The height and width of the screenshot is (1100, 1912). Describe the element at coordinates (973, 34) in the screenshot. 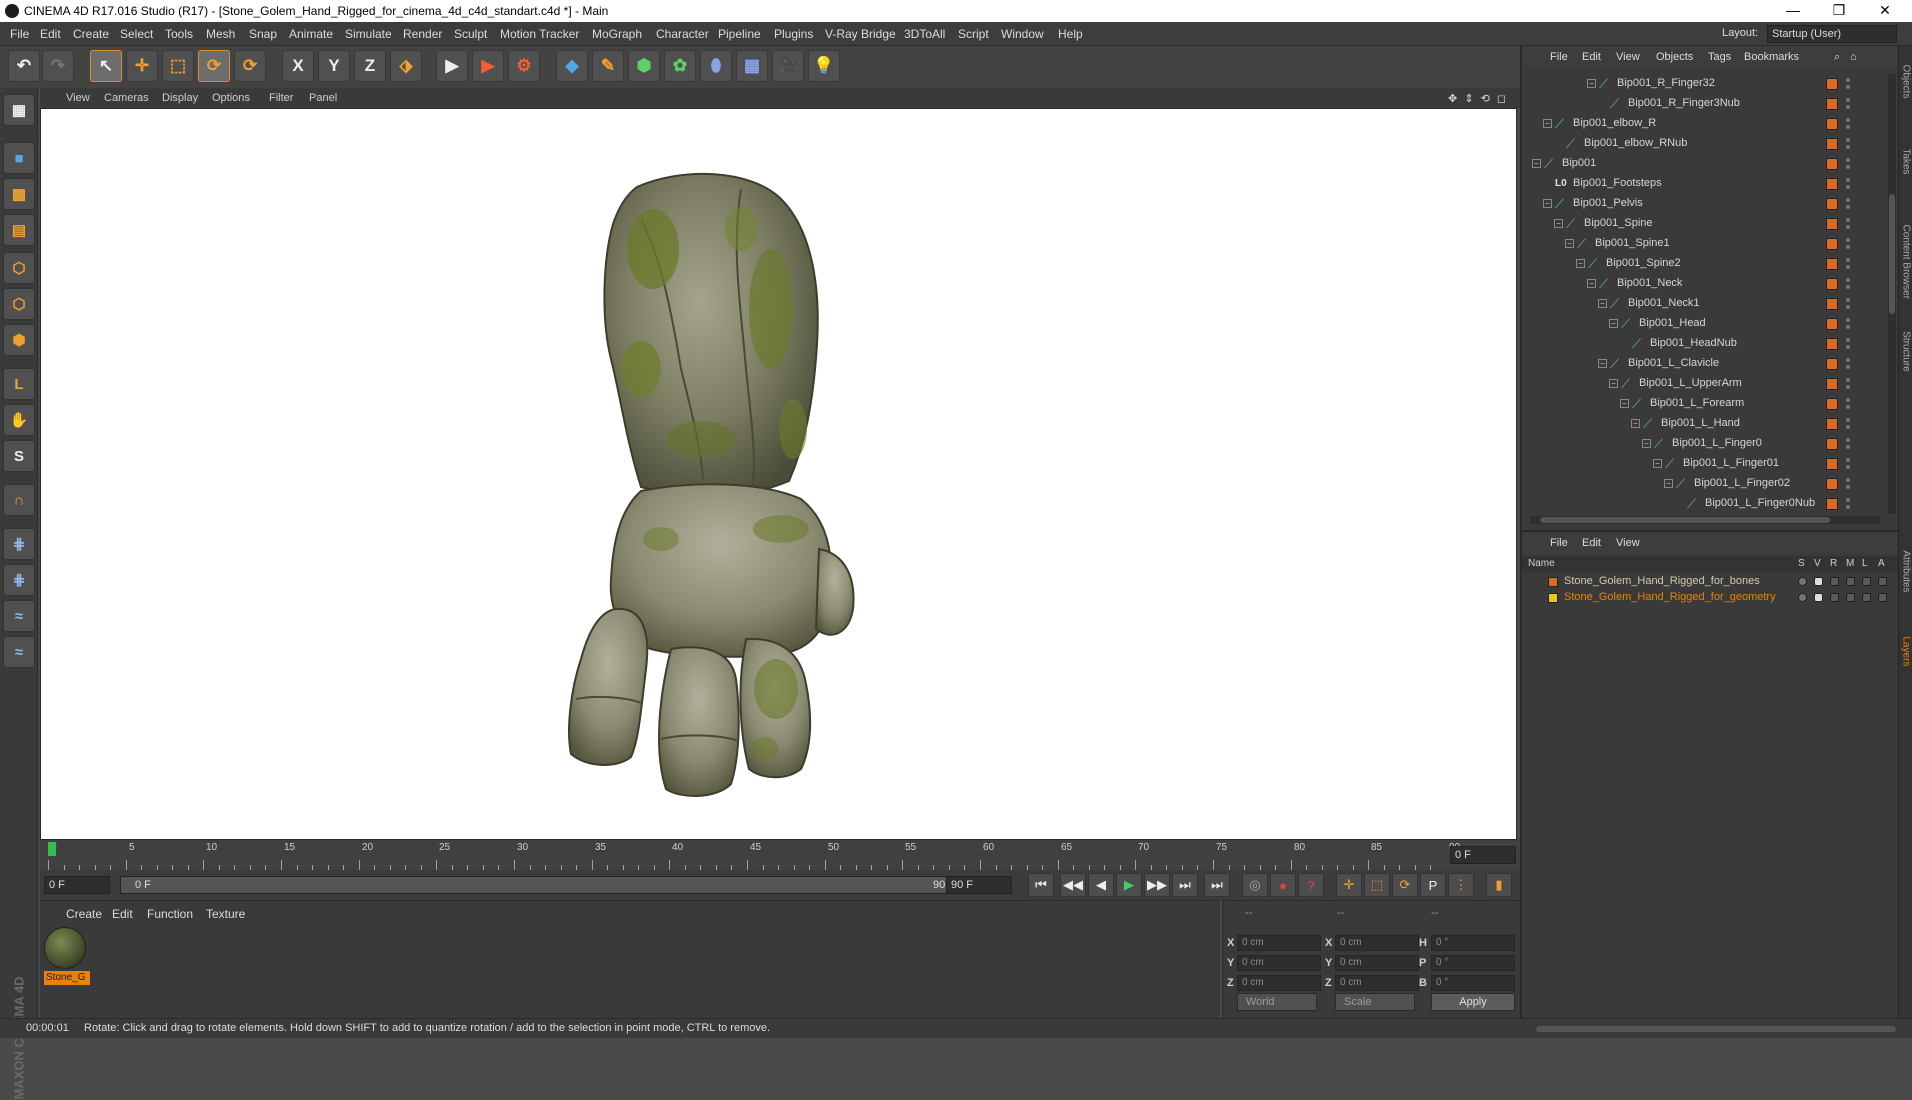

I see `menu-script: Script` at that location.